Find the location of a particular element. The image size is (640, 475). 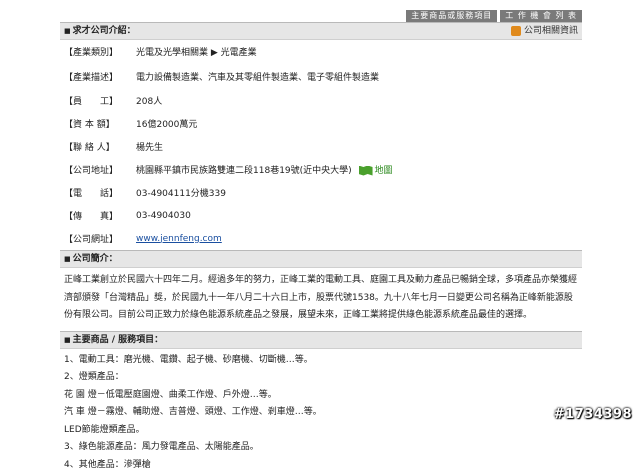

company-info-header: ■ 求才公司介紹： 公司相關資訊 is located at coordinates (321, 31).